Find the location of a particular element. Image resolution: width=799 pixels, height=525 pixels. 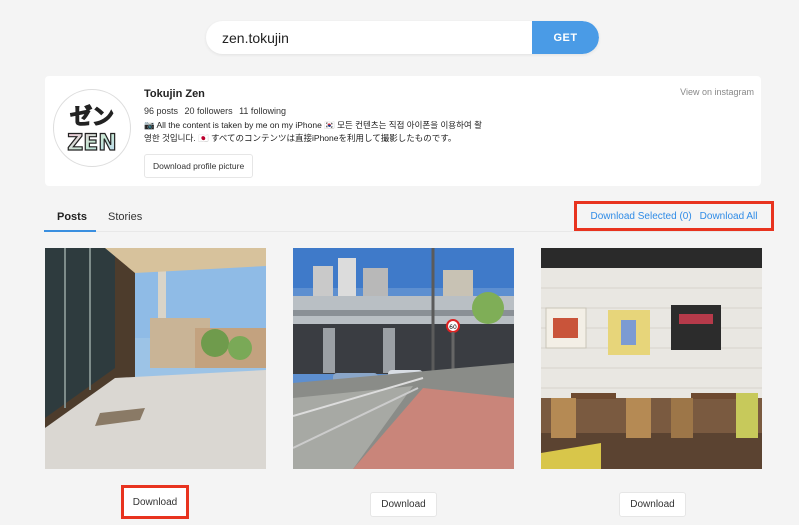

tab-divider is located at coordinates (402, 231).